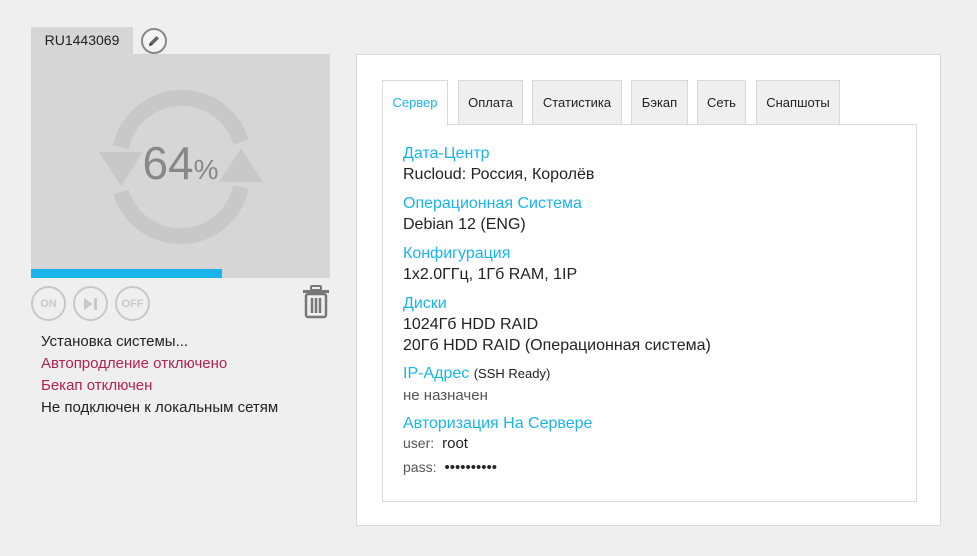 This screenshot has width=977, height=556. I want to click on trash-icon, so click(316, 302).